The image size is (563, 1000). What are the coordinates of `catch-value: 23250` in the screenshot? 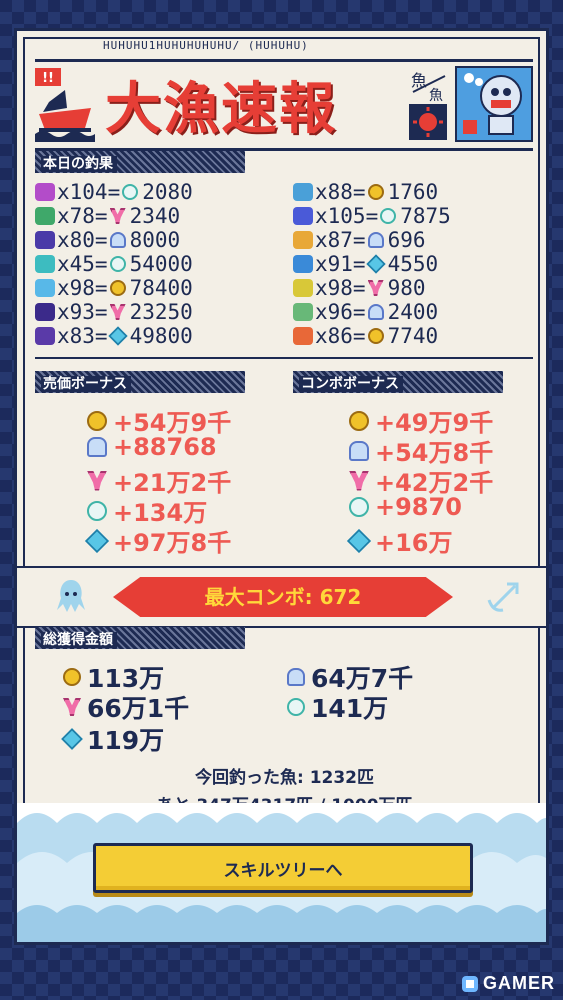 It's located at (161, 312).